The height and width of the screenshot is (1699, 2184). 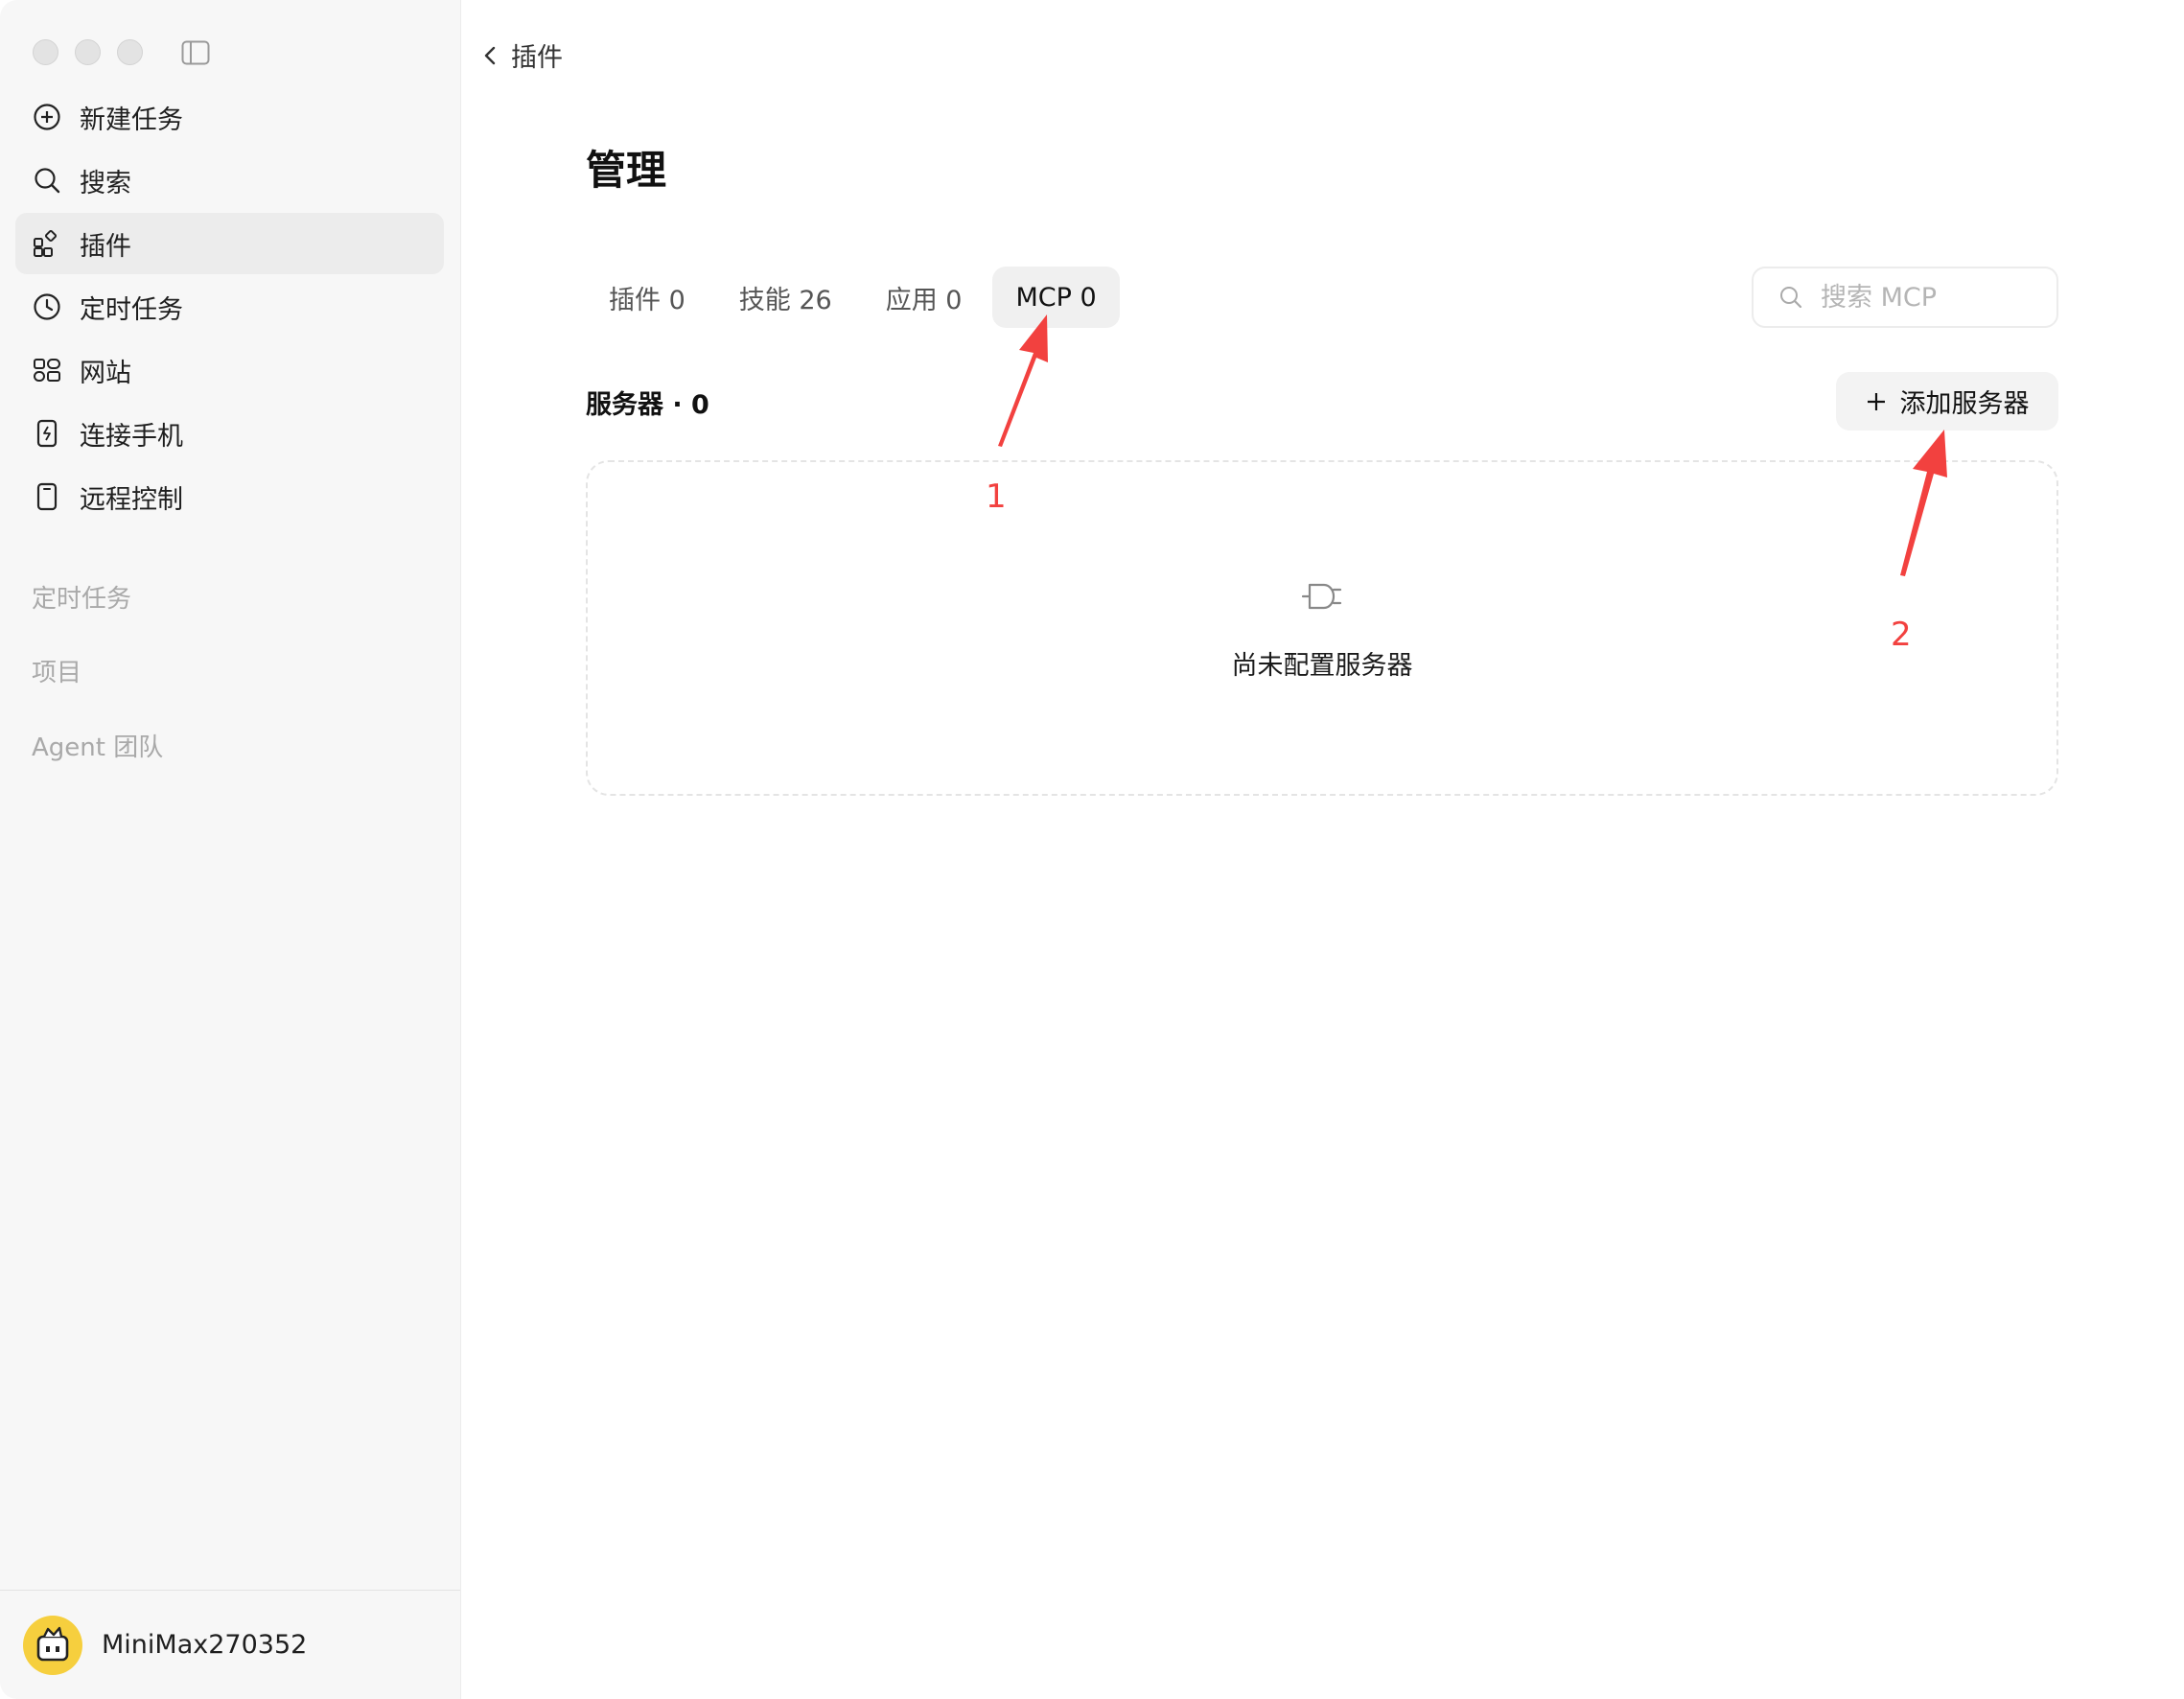 What do you see at coordinates (105, 373) in the screenshot?
I see `sidebar-item-label: 网站` at bounding box center [105, 373].